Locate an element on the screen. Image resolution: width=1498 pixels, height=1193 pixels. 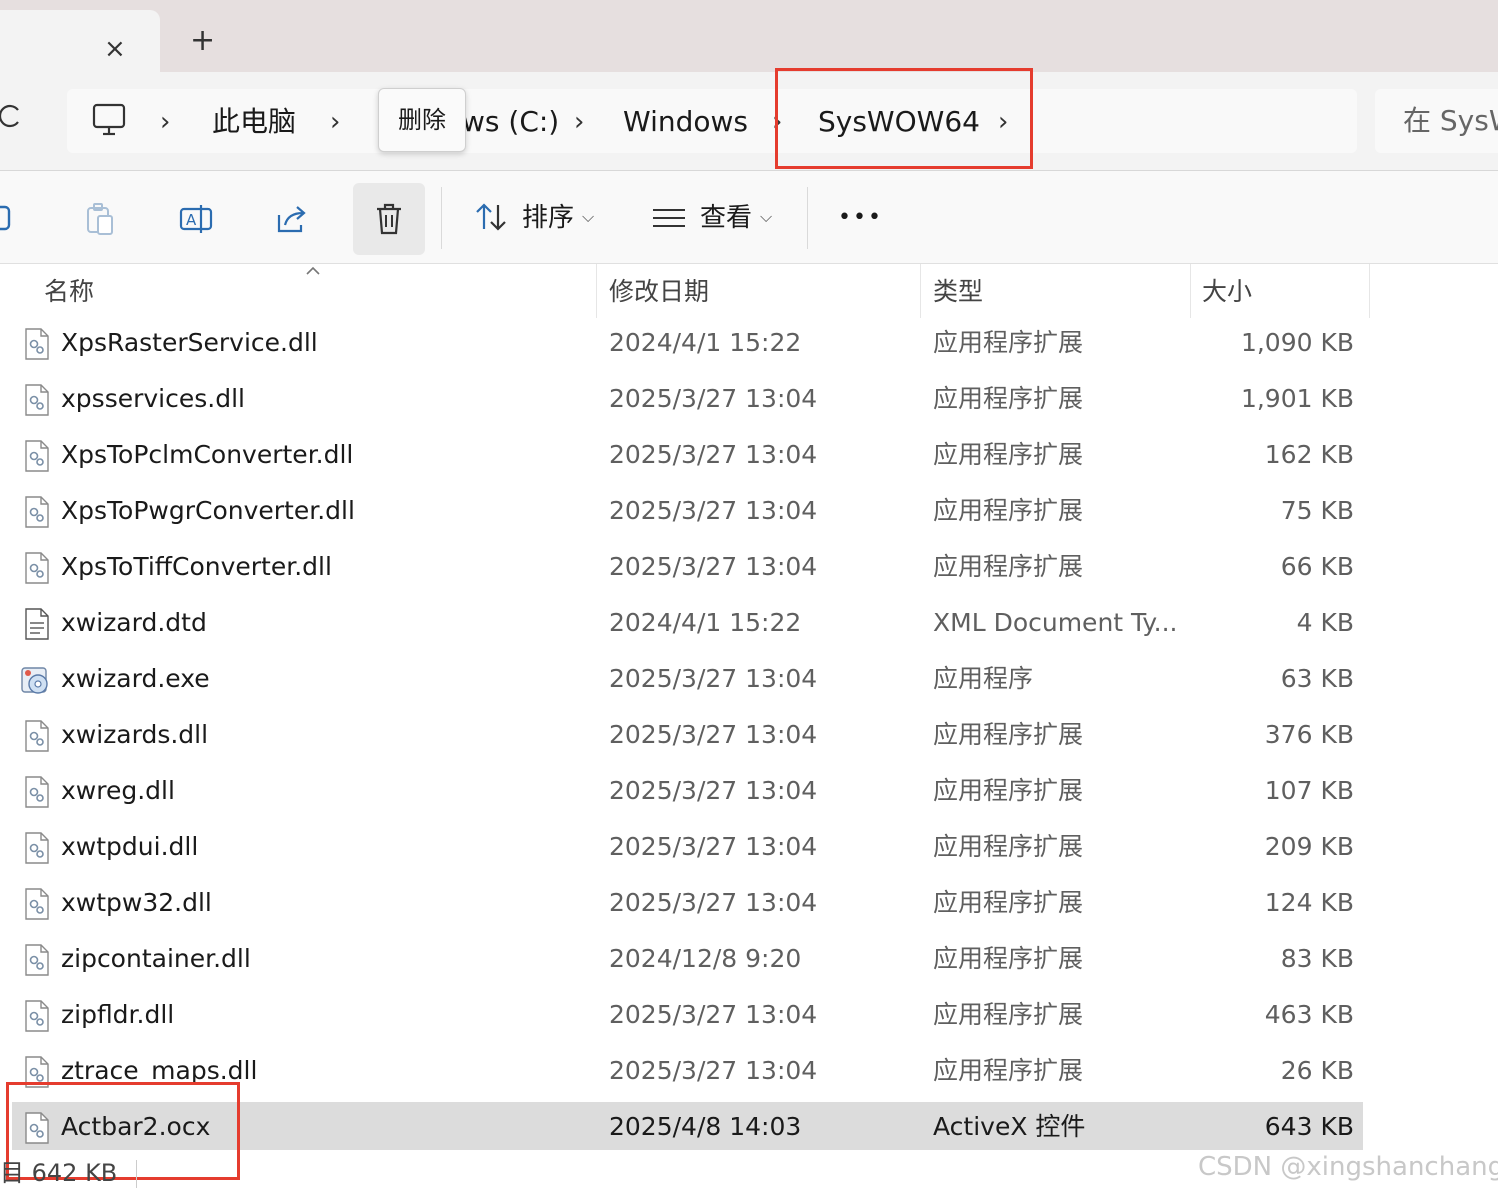
file-size: 63 KB is located at coordinates (1317, 678).